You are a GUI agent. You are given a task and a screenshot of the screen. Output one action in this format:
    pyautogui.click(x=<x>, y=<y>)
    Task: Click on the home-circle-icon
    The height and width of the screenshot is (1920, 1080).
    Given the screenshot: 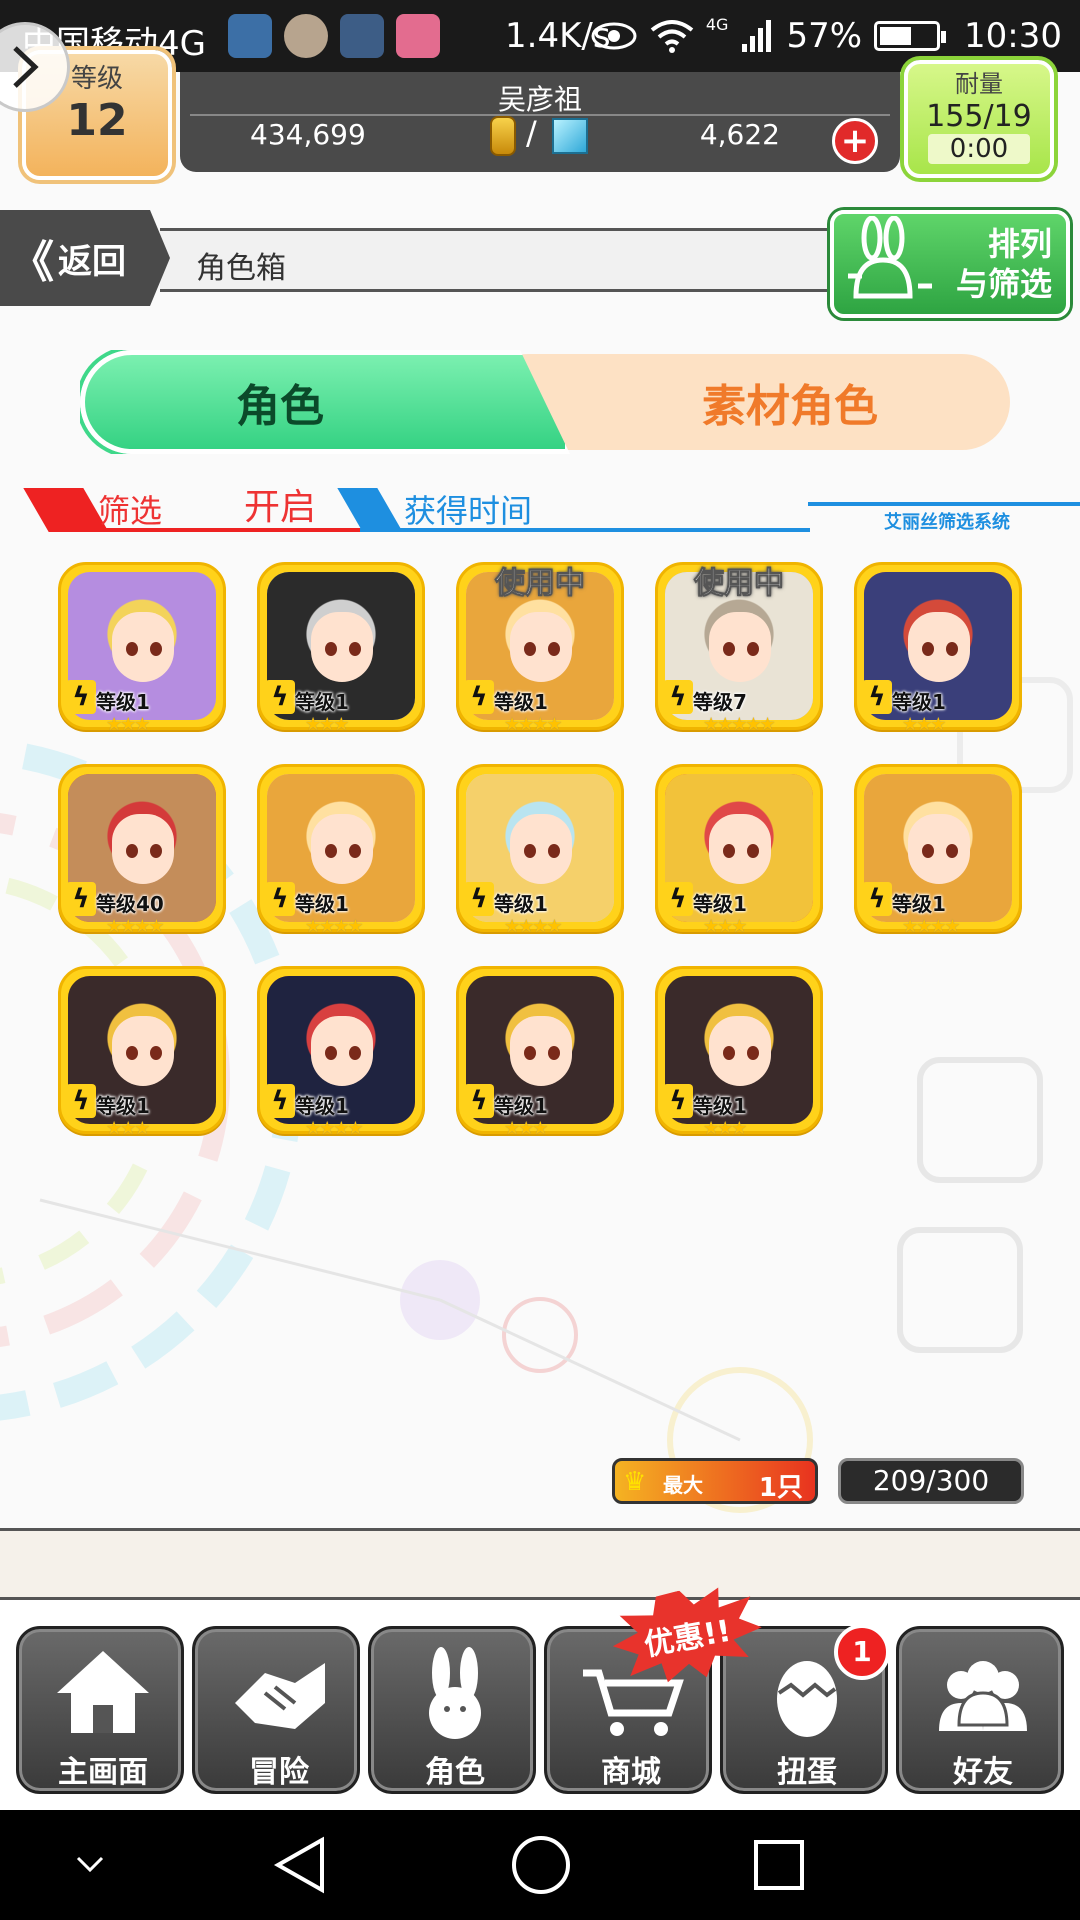 What is the action you would take?
    pyautogui.click(x=541, y=1865)
    